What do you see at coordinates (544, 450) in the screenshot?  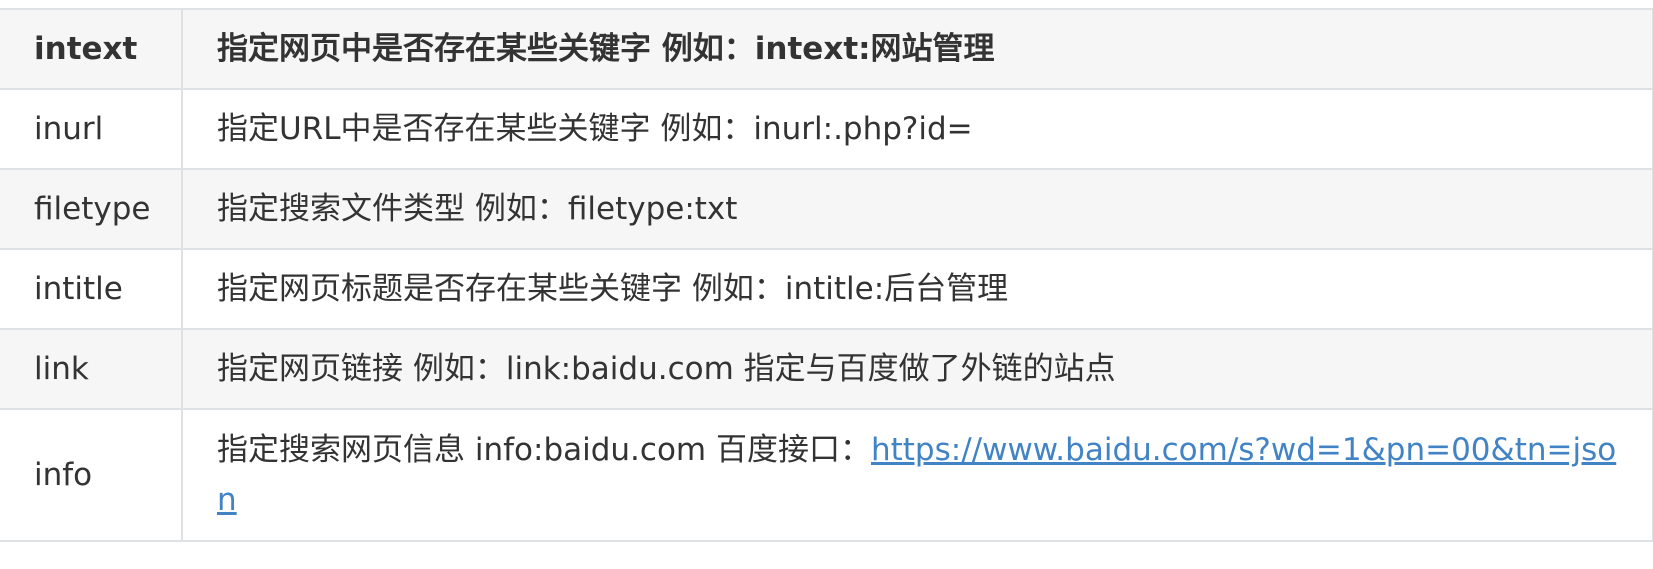 I see `description-text: 指定搜索网页信息 info:baidu.com 百度接口：` at bounding box center [544, 450].